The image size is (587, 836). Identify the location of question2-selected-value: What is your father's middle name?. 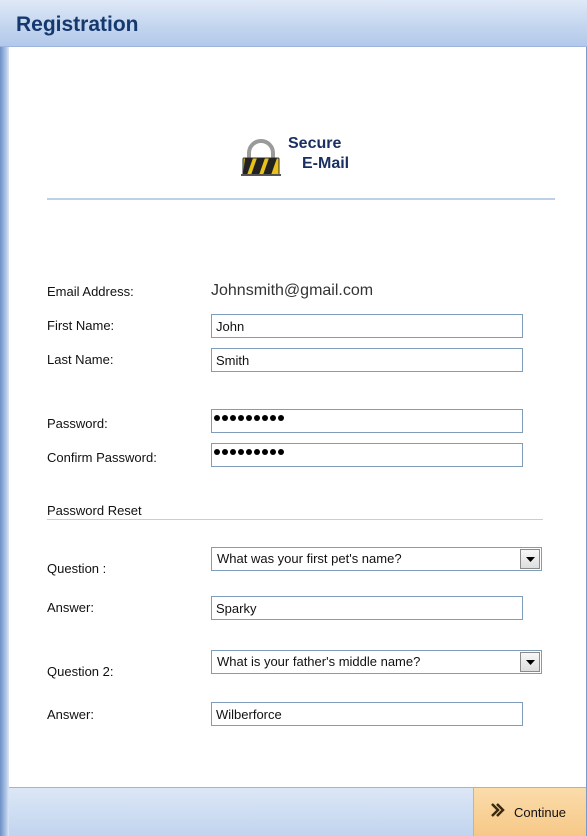
(319, 661).